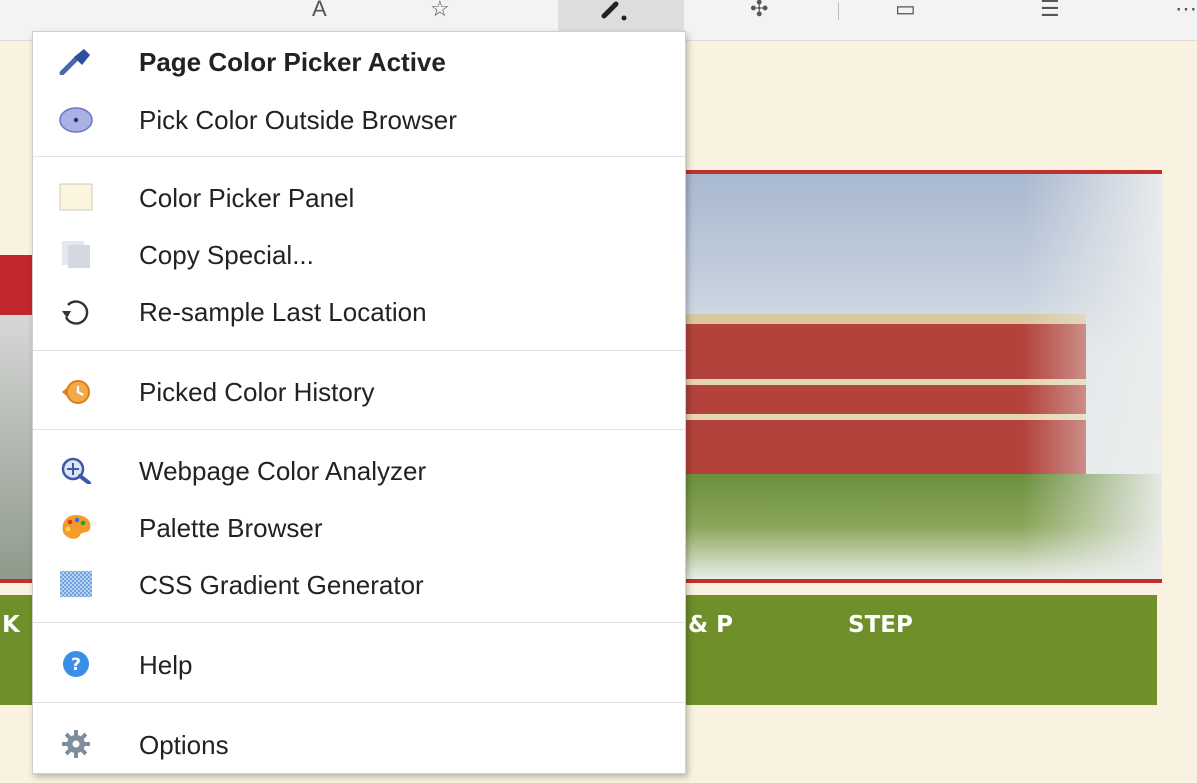 This screenshot has width=1197, height=783. What do you see at coordinates (880, 625) in the screenshot?
I see `nav-item-step: STEP` at bounding box center [880, 625].